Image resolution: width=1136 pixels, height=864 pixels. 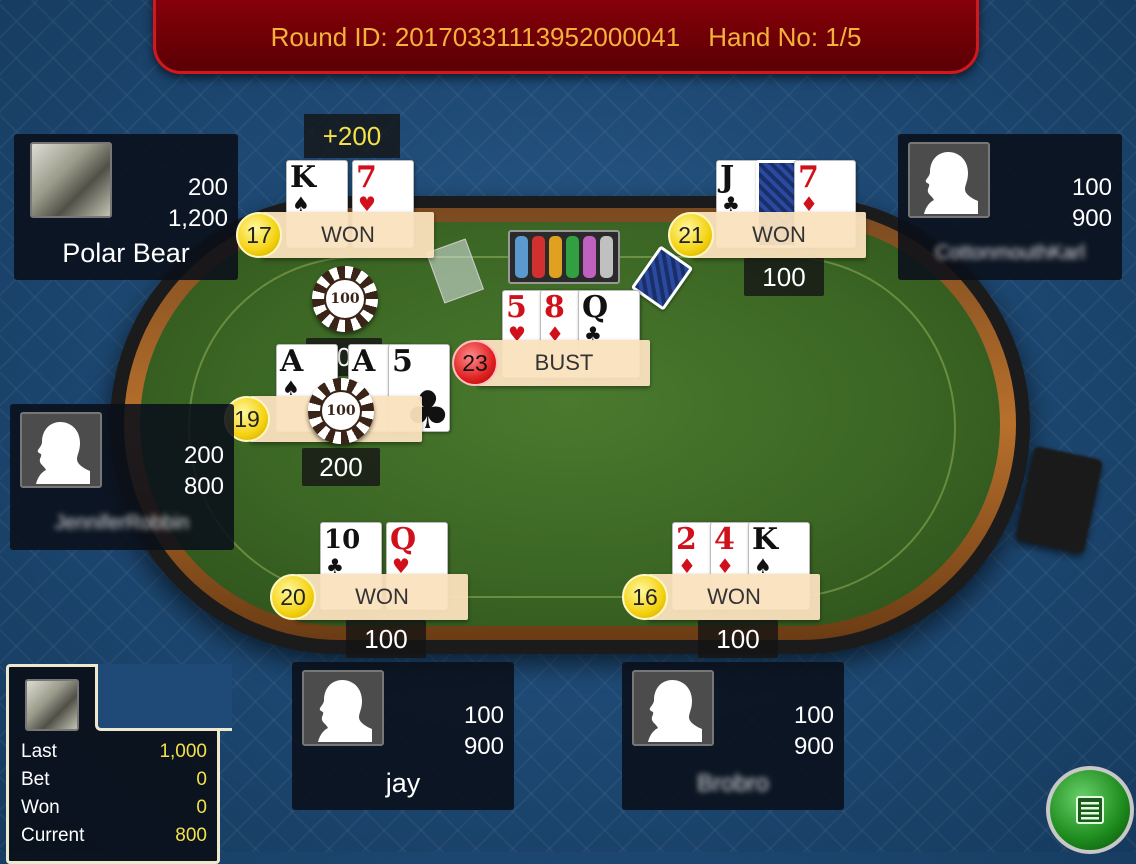 What do you see at coordinates (403, 783) in the screenshot?
I see `player-name: jay` at bounding box center [403, 783].